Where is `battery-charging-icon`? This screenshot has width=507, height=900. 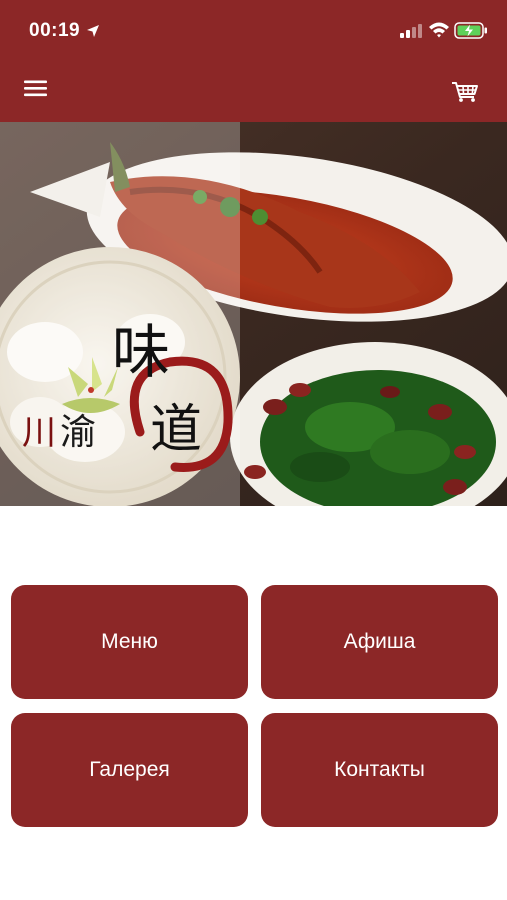
battery-charging-icon is located at coordinates (471, 30).